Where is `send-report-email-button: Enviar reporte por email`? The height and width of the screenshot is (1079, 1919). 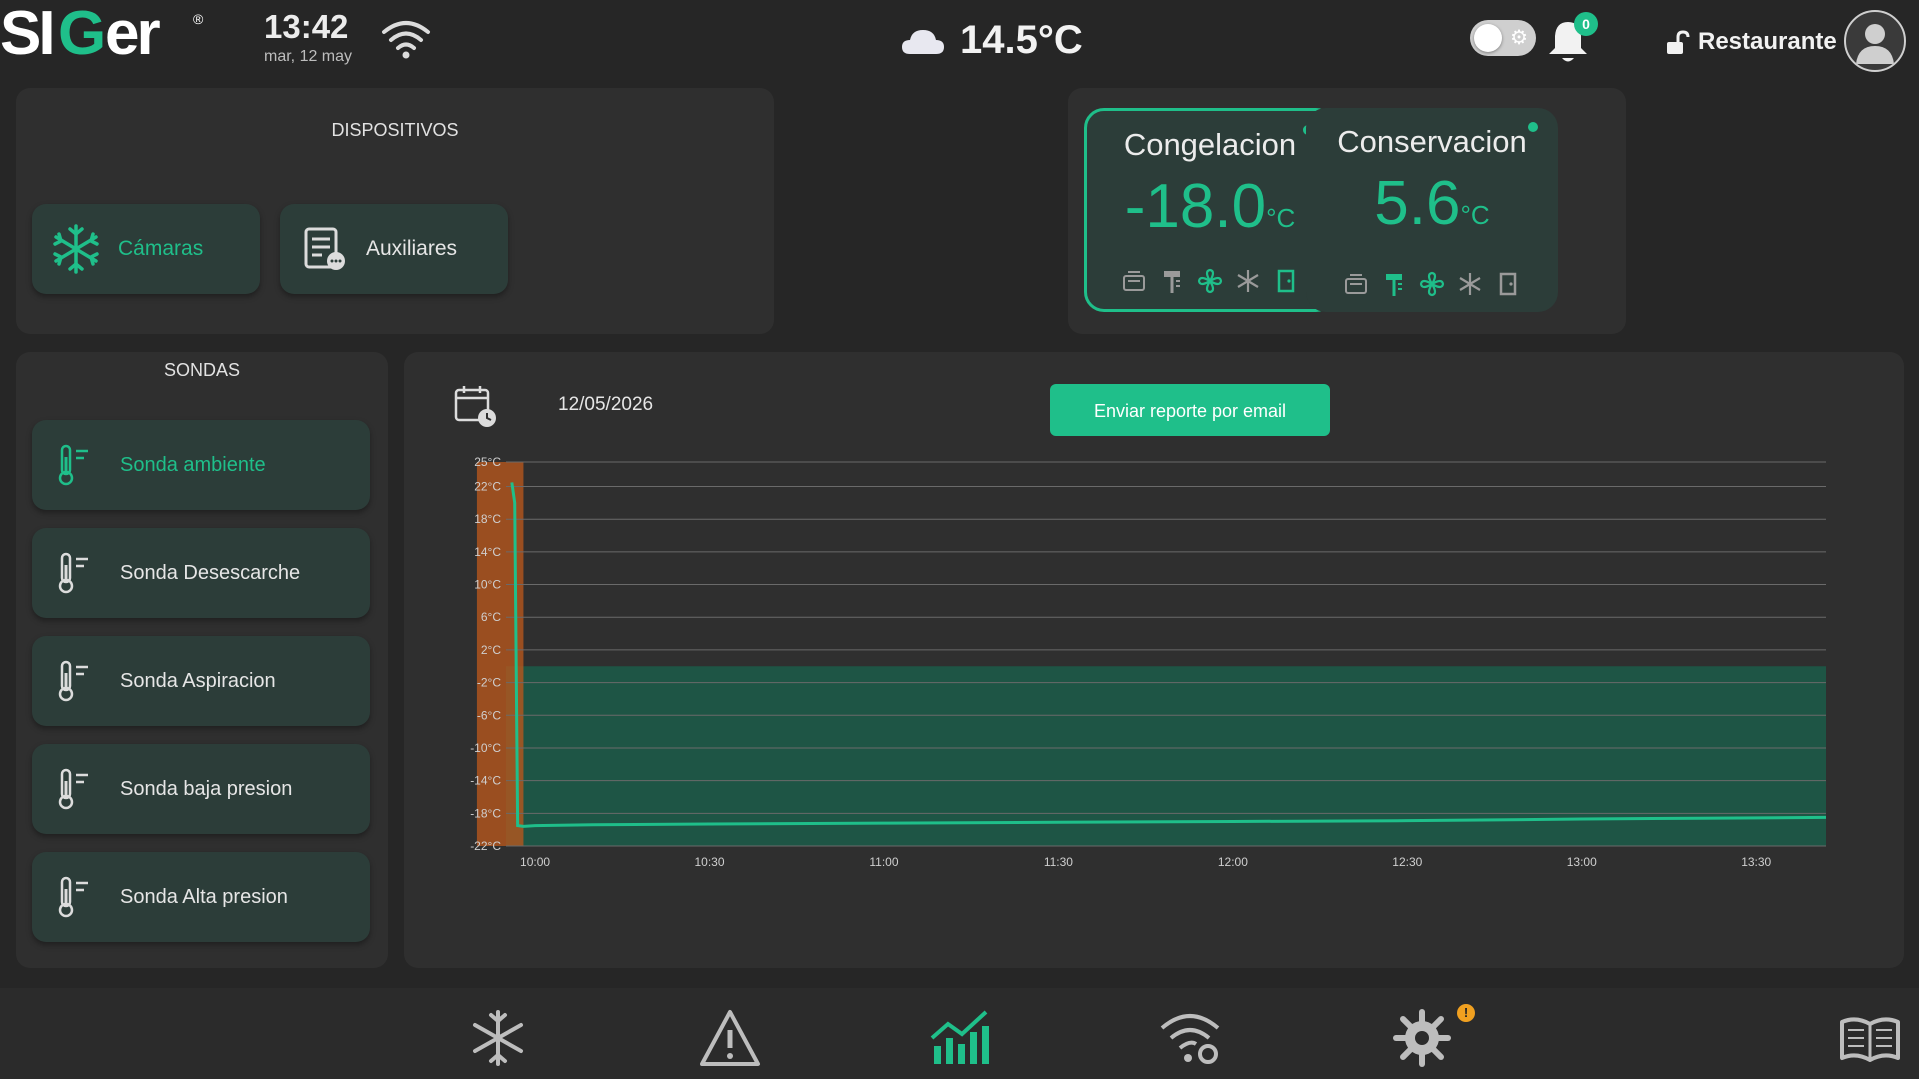
send-report-email-button: Enviar reporte por email is located at coordinates (1190, 410).